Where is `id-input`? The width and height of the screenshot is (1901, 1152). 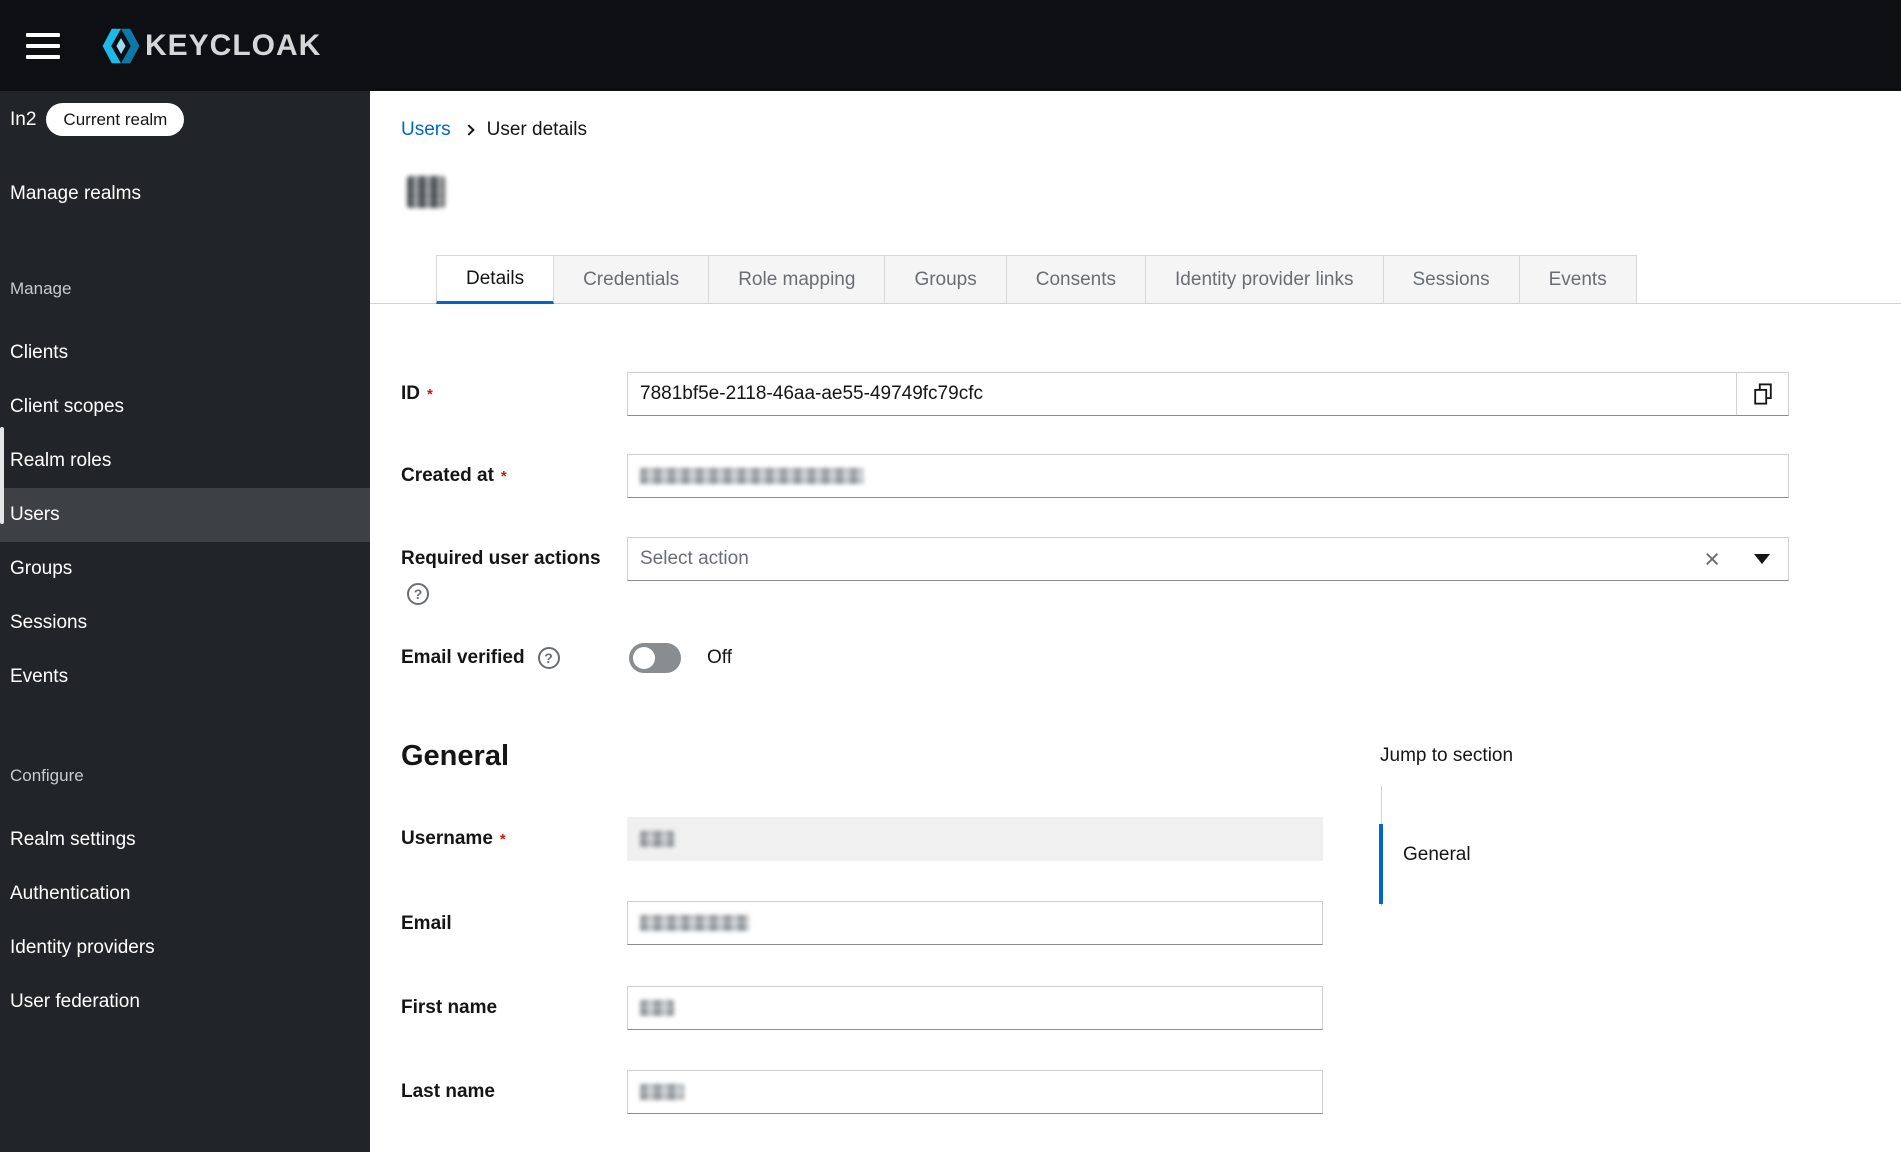 id-input is located at coordinates (1182, 394).